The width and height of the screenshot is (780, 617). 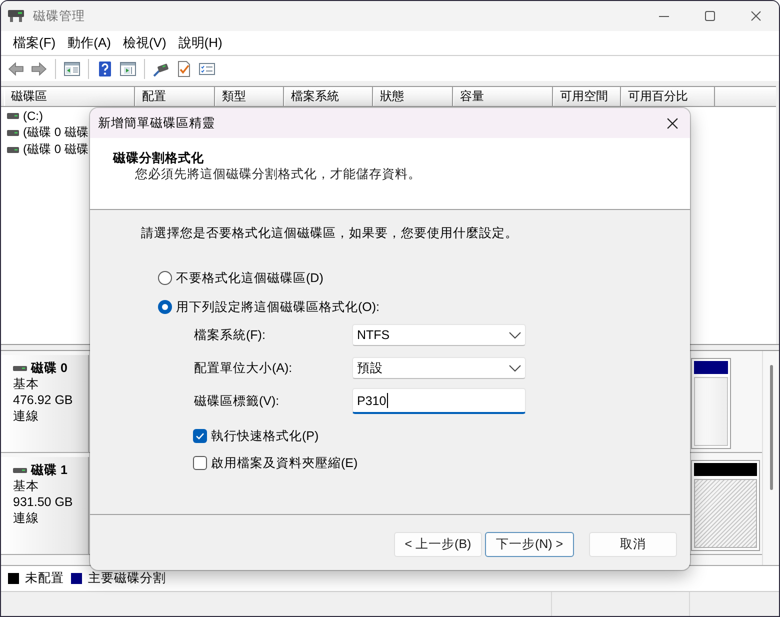 What do you see at coordinates (49, 368) in the screenshot?
I see `disk-name: 磁碟 0` at bounding box center [49, 368].